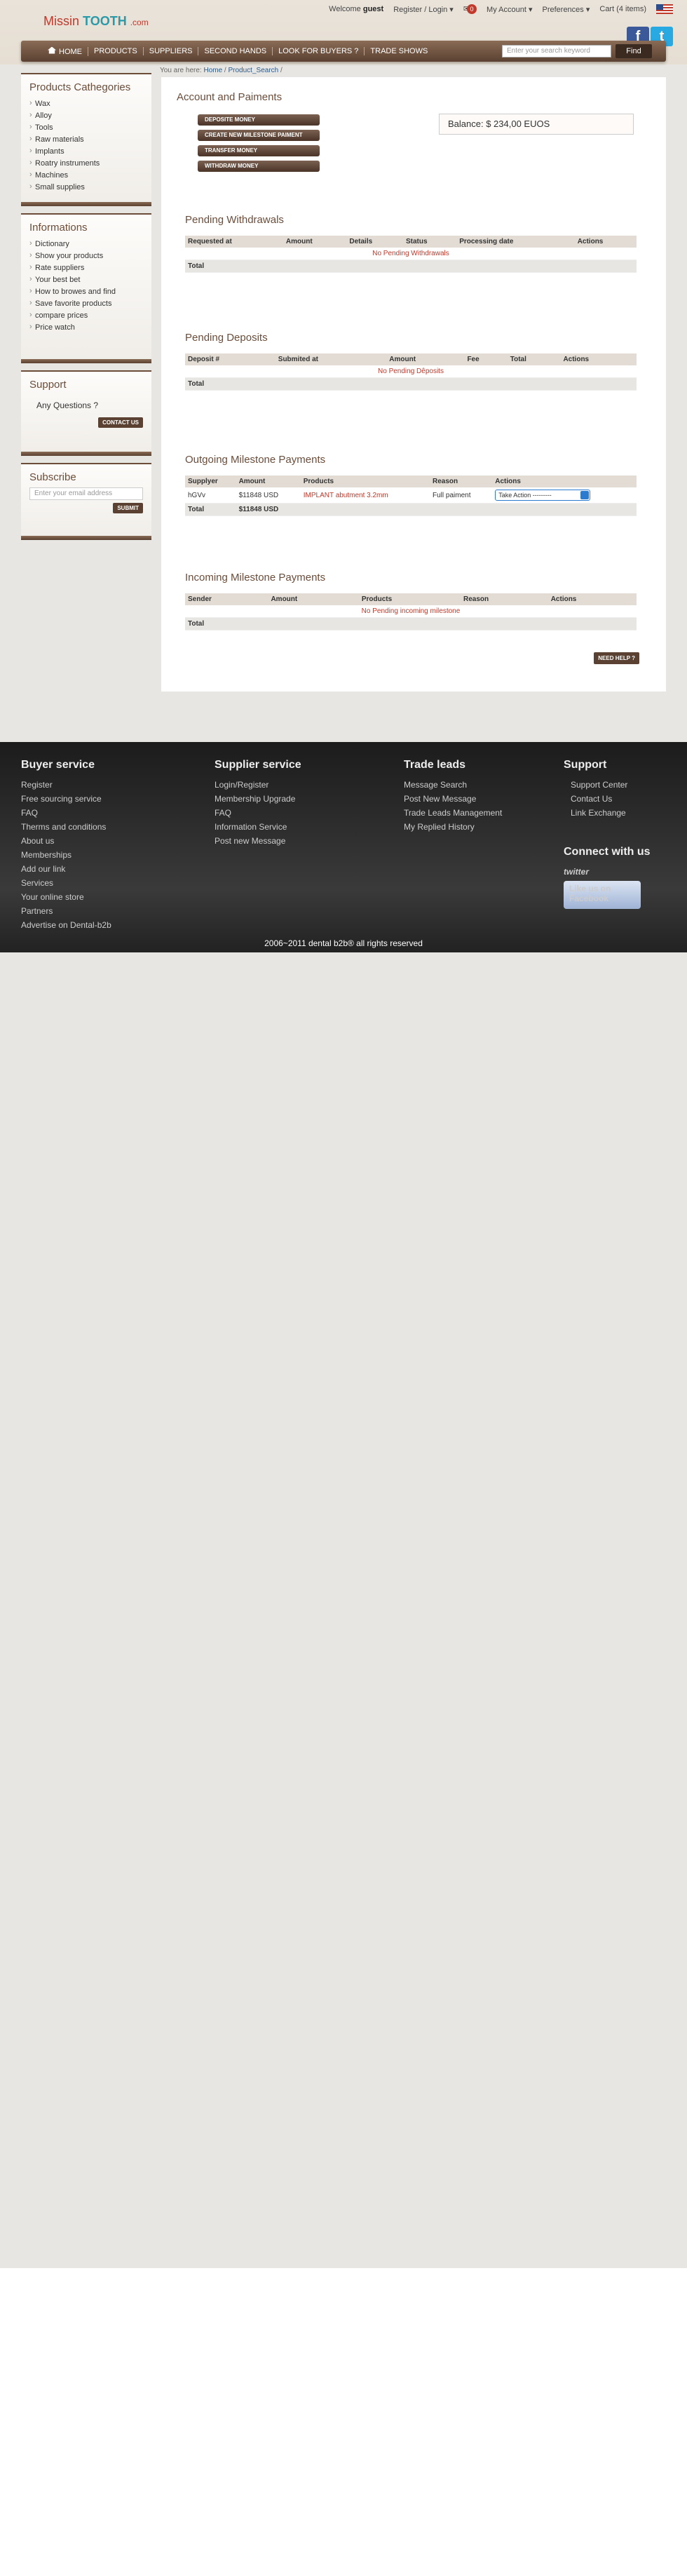  Describe the element at coordinates (536, 124) in the screenshot. I see `balance-box: Balance: $ 234,00 EUOS` at that location.